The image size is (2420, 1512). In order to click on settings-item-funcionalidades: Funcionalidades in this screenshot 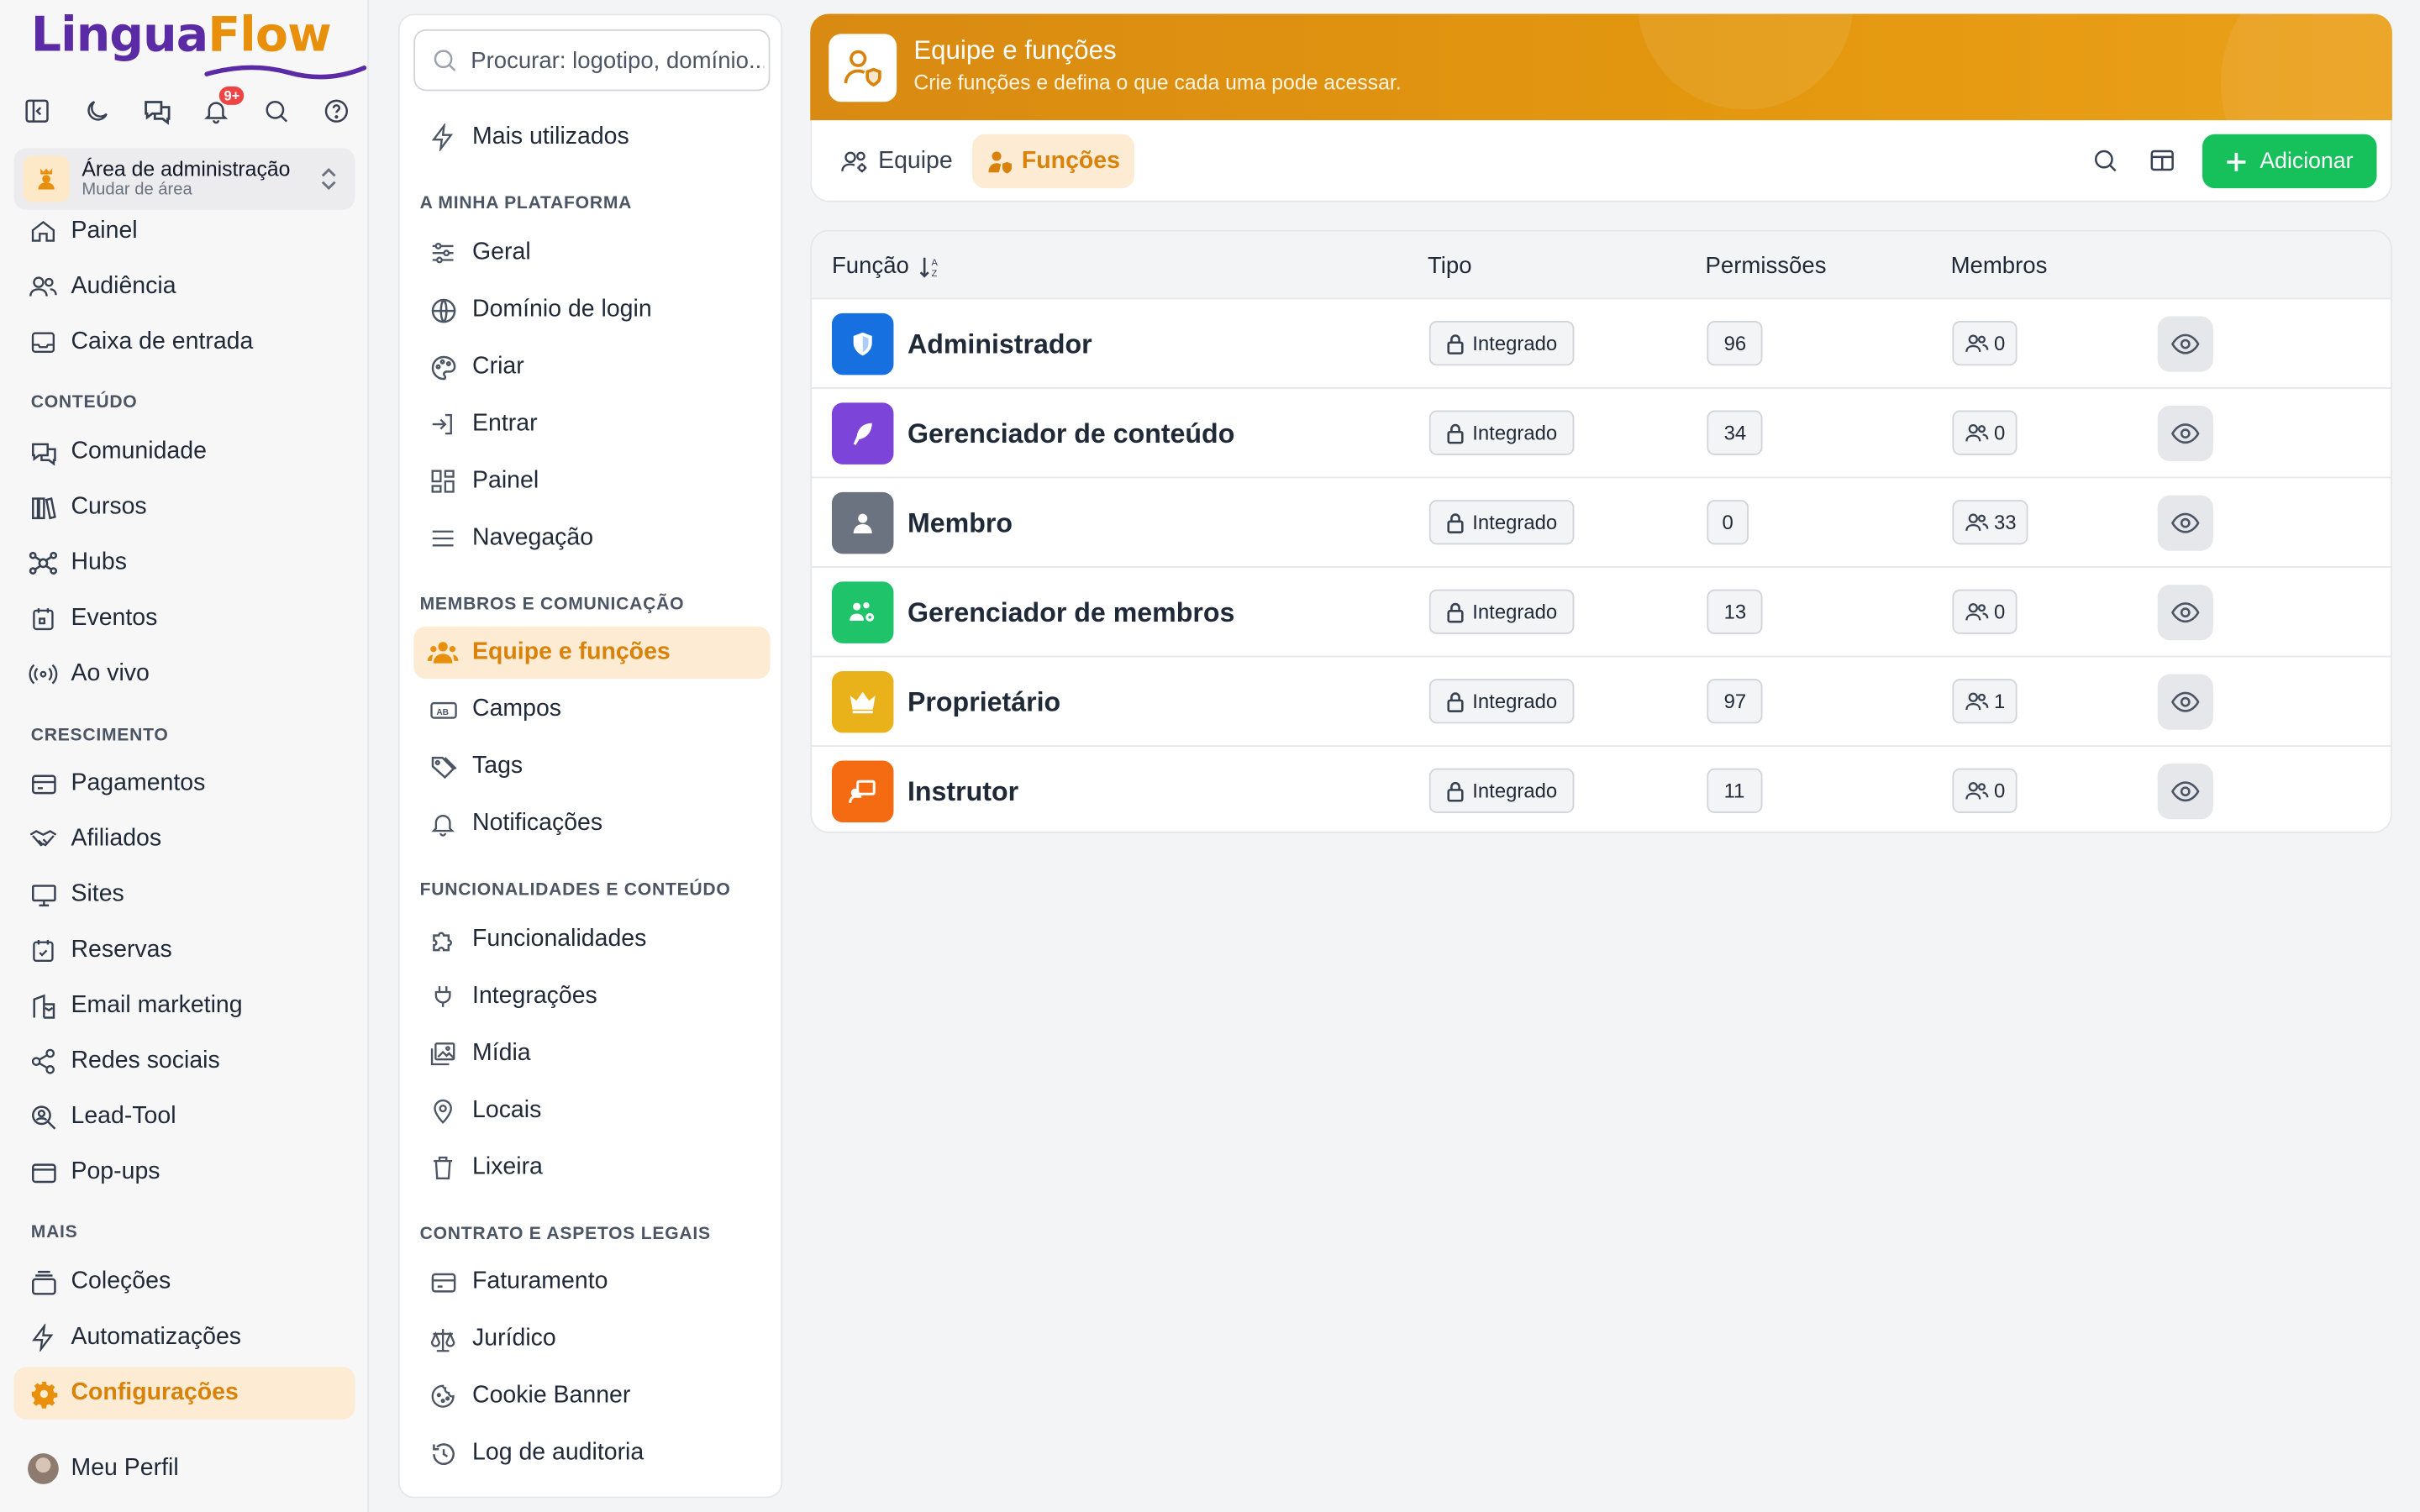, I will do `click(591, 939)`.